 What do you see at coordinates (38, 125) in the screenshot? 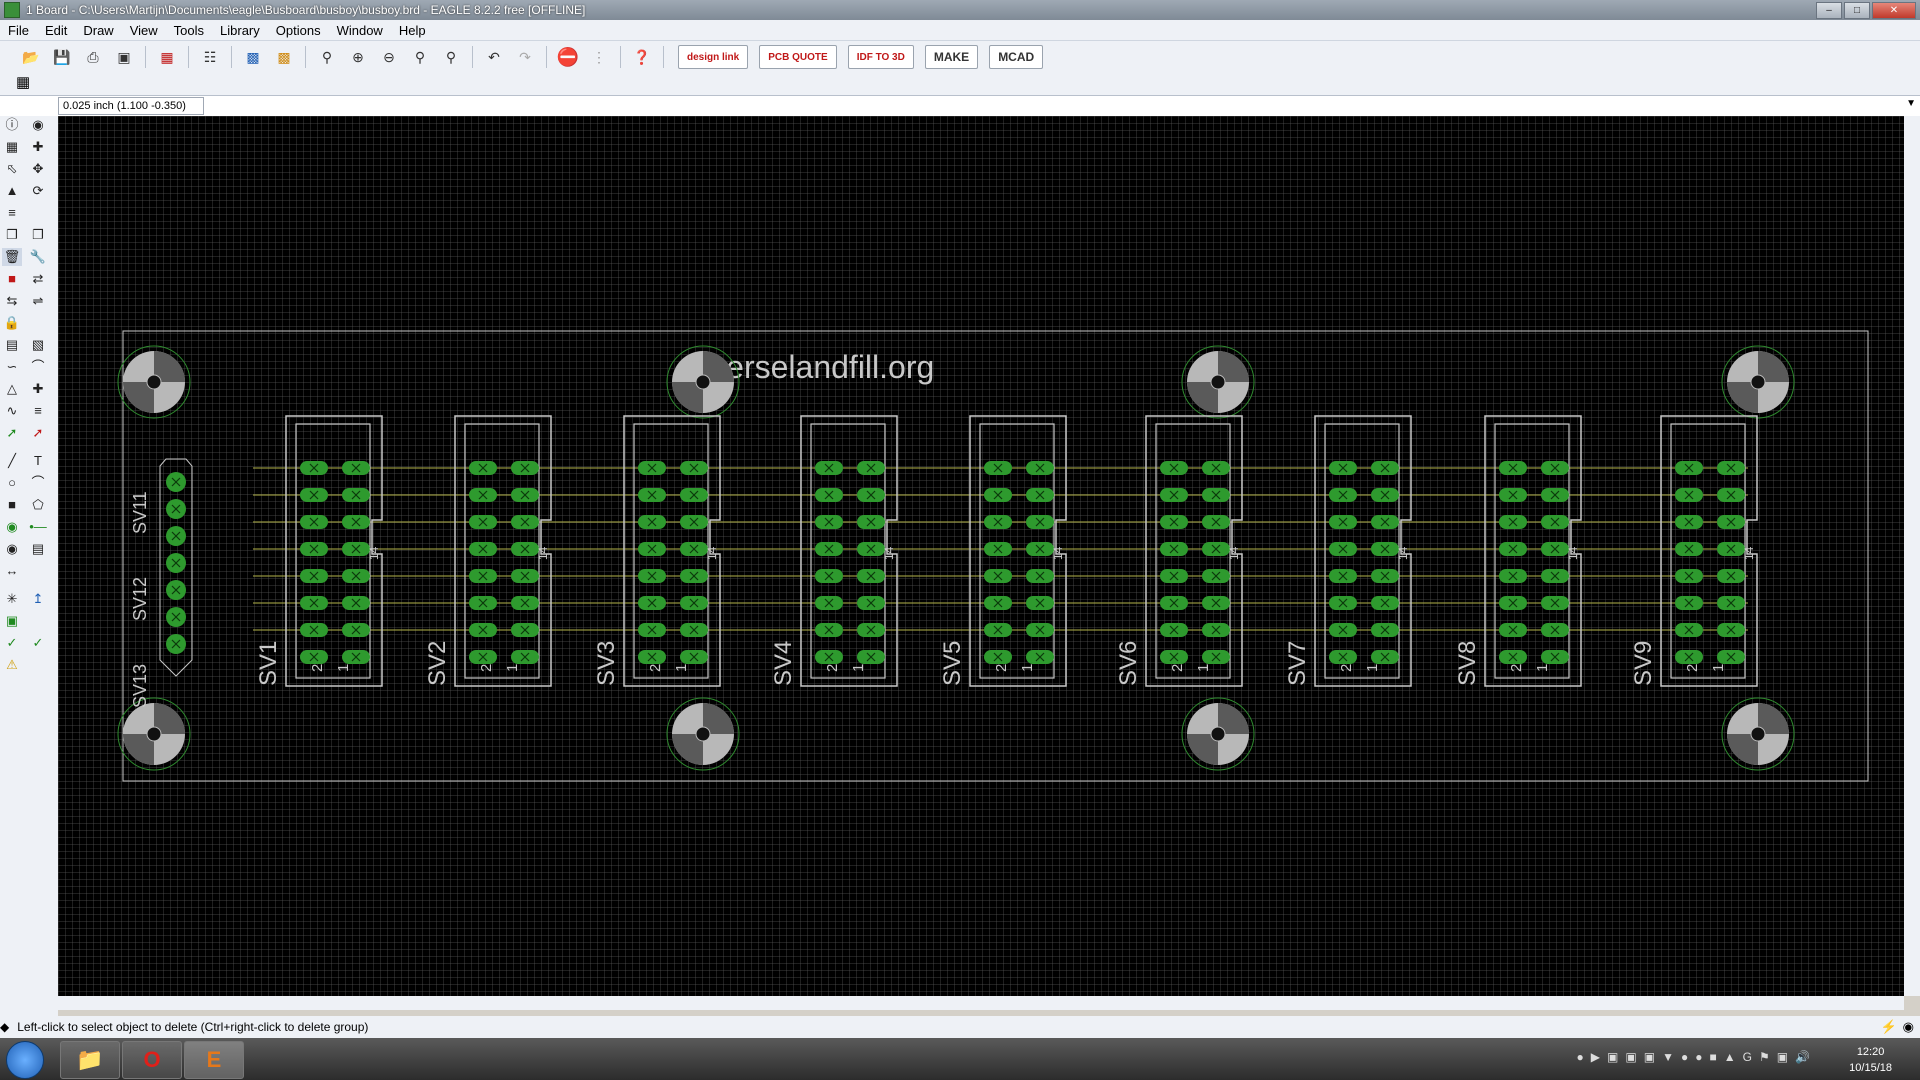
I see `eye-icon: ◉` at bounding box center [38, 125].